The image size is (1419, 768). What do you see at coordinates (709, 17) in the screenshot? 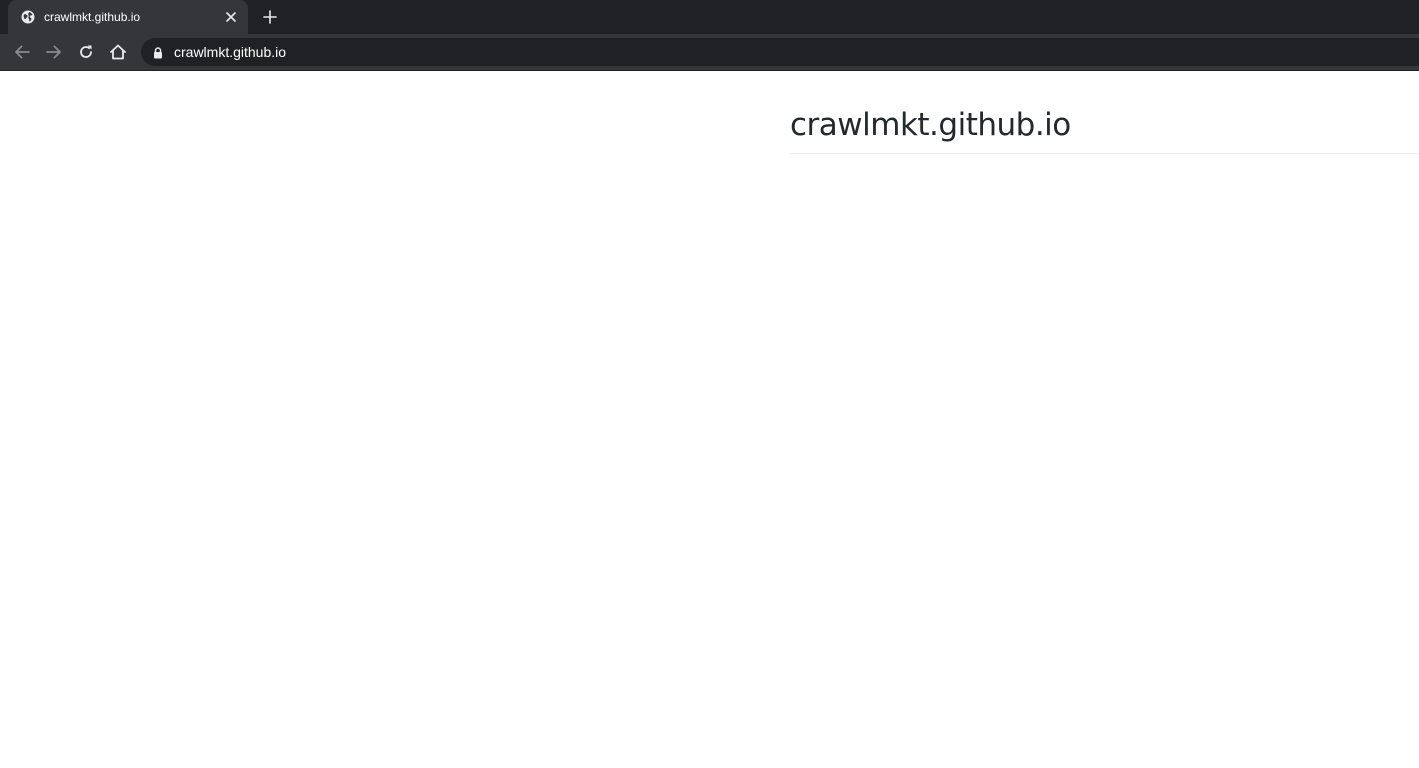
I see `tab-strip: crawlmkt.github.io` at bounding box center [709, 17].